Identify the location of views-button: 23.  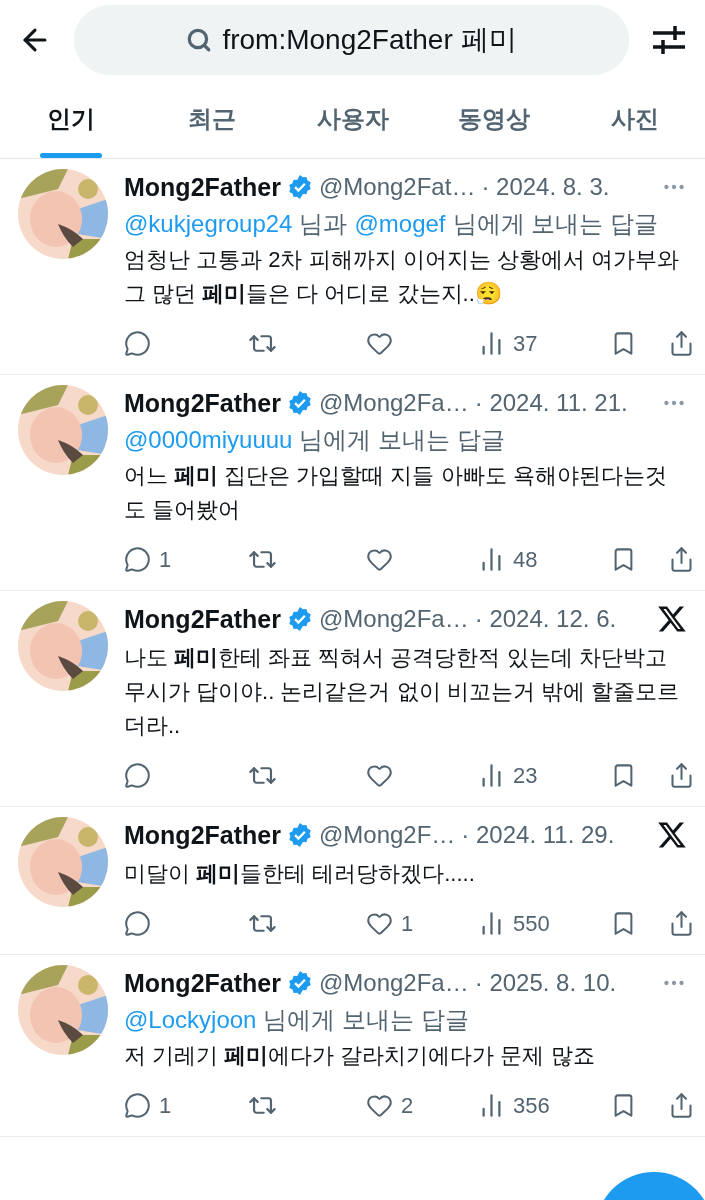
(508, 775).